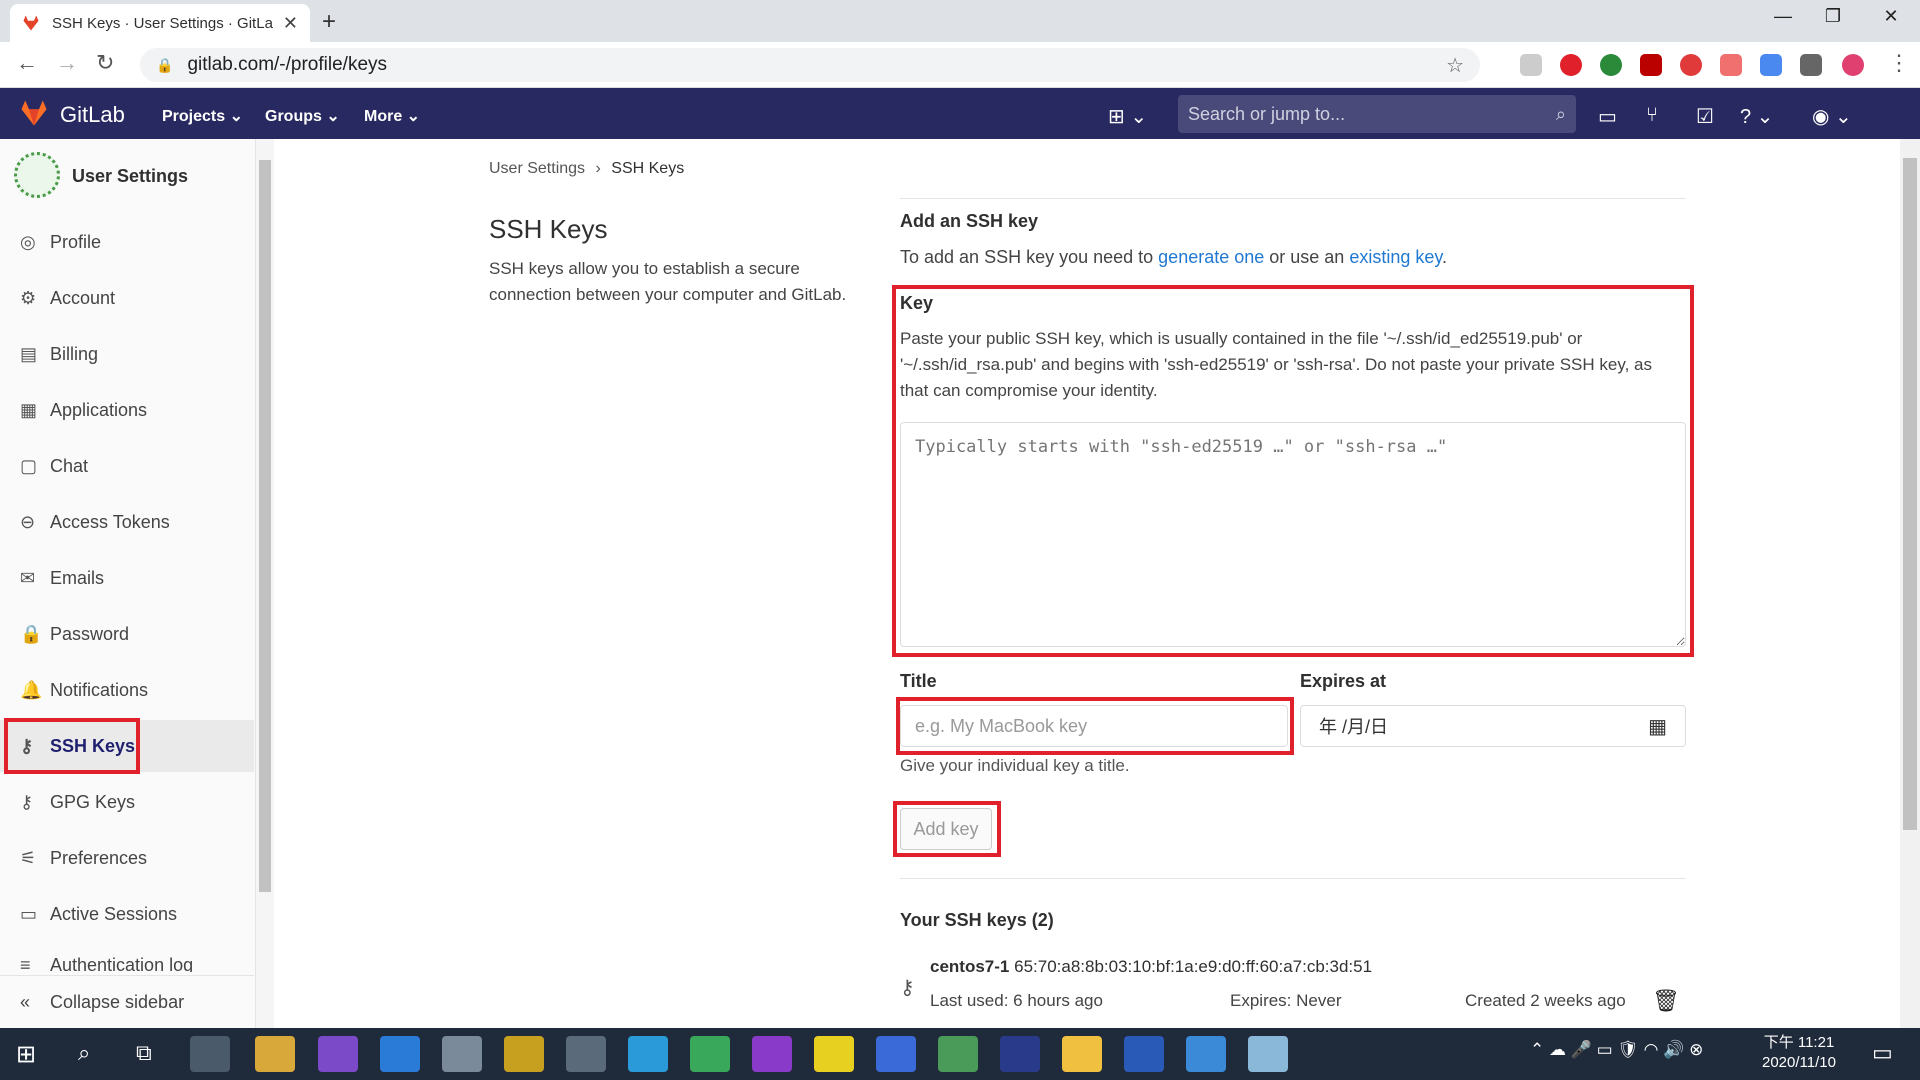 This screenshot has height=1080, width=1920. I want to click on reload-icon: ↻, so click(105, 63).